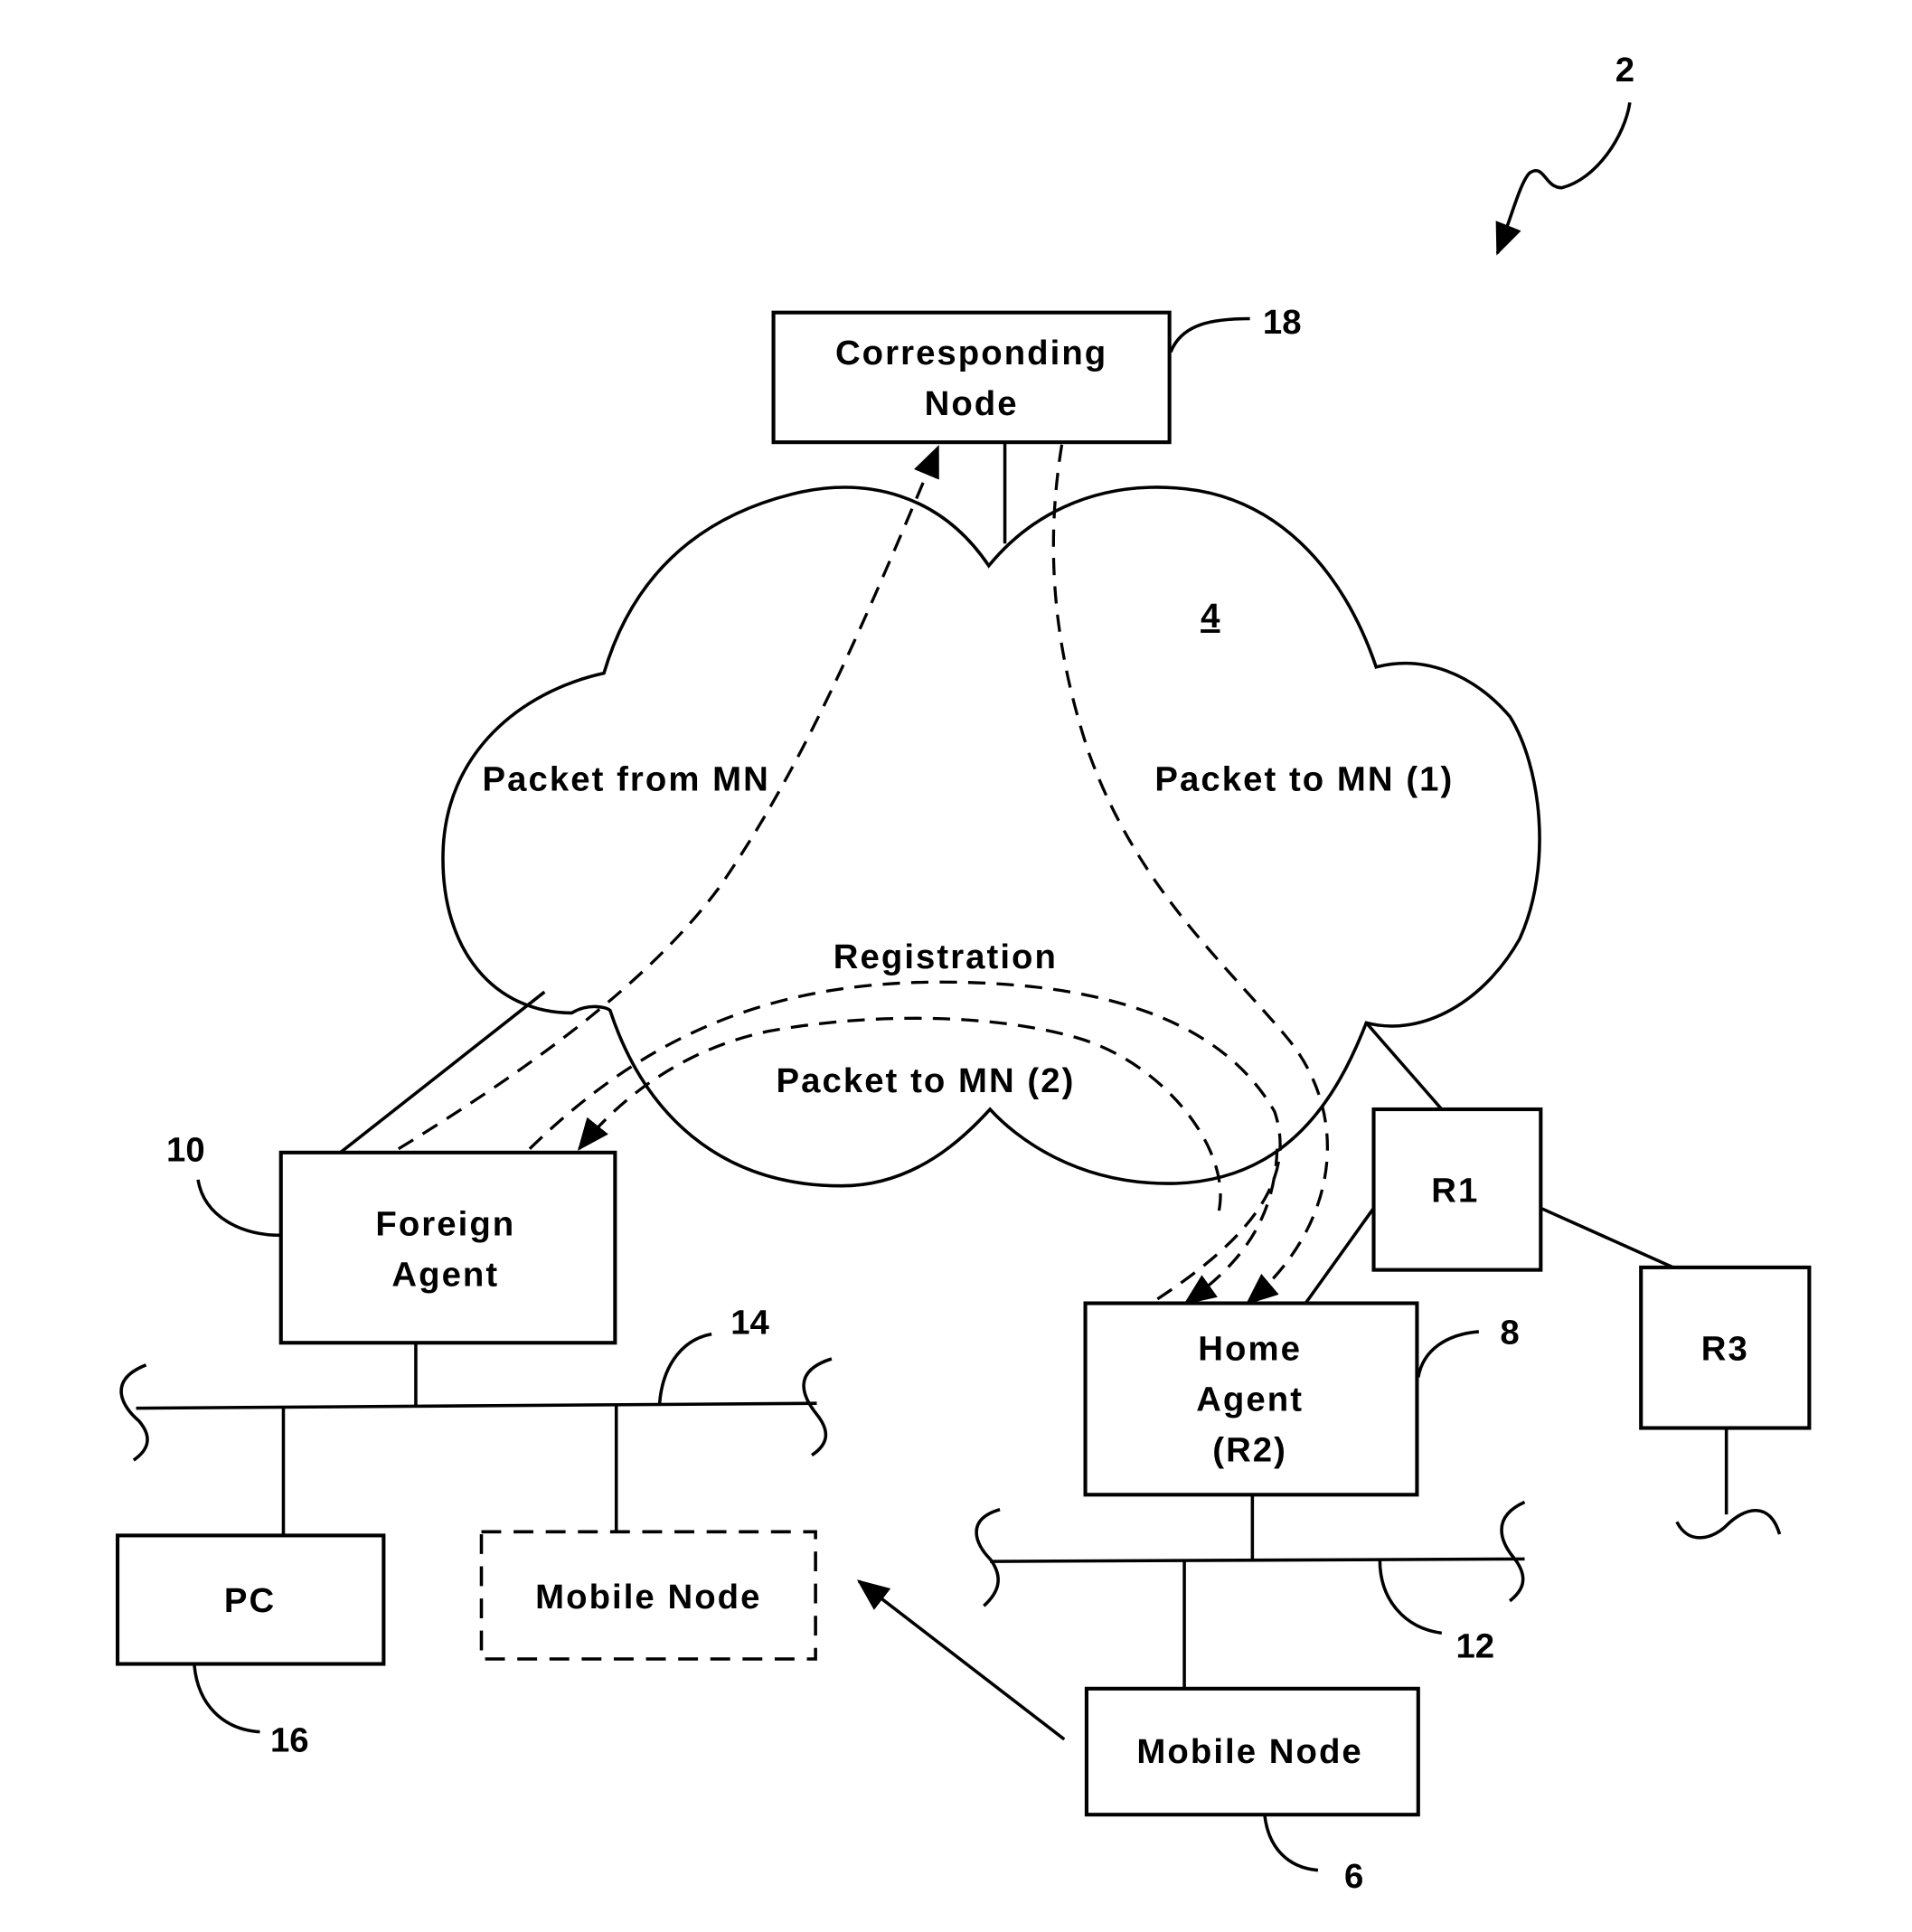 This screenshot has height=1932, width=1912. Describe the element at coordinates (971, 353) in the screenshot. I see `corresponding-node-label-1: Corresponding` at that location.